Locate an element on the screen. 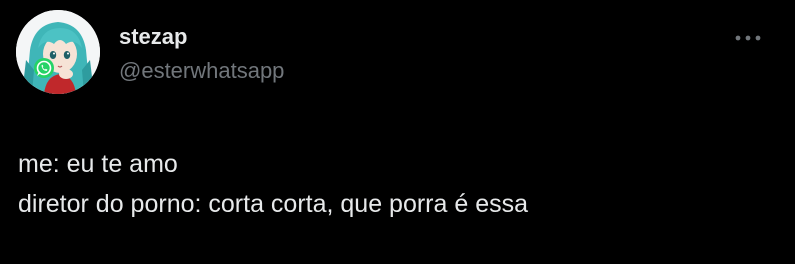  avatar-image is located at coordinates (58, 52).